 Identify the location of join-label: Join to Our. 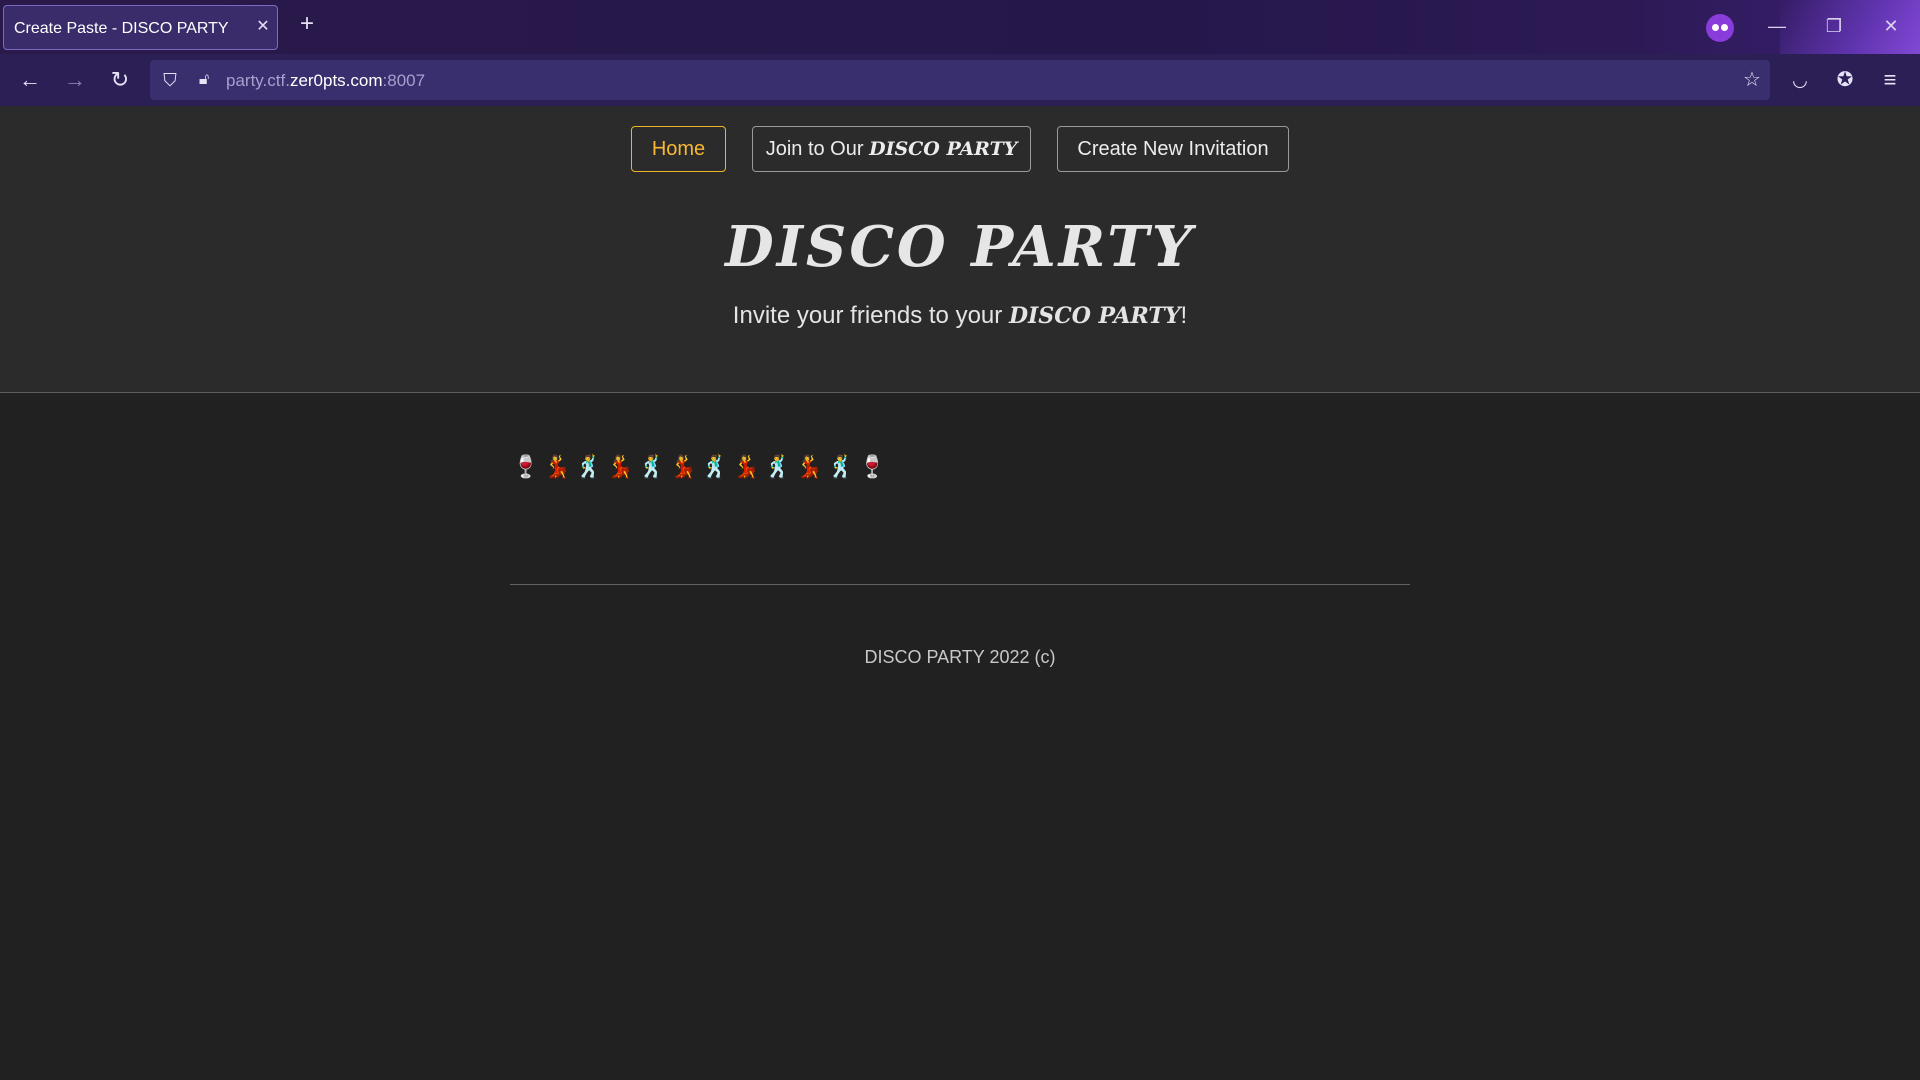
(817, 149).